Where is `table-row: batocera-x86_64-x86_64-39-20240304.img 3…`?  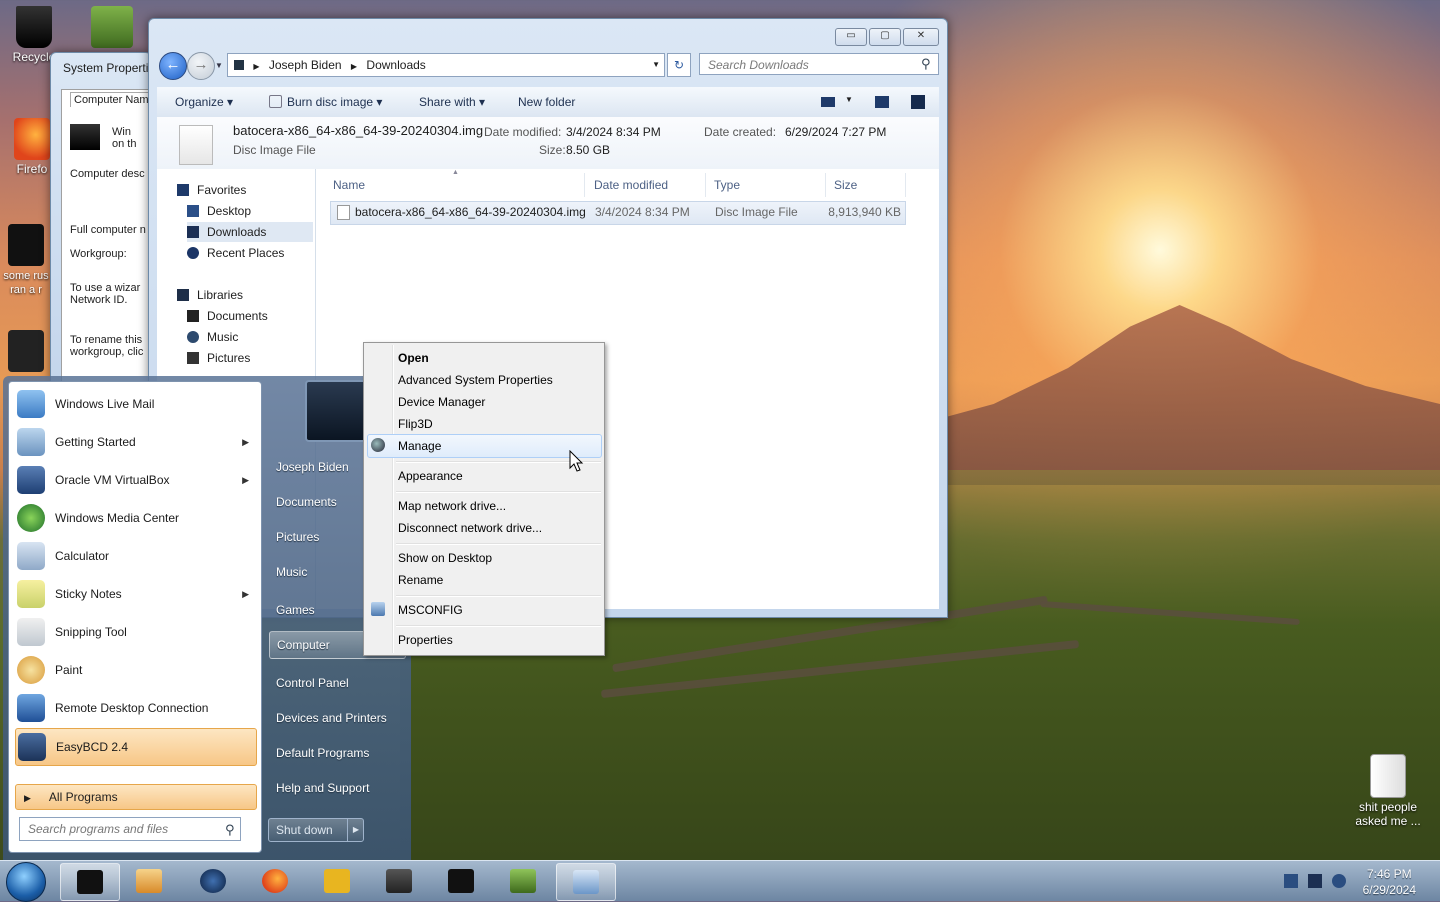
table-row: batocera-x86_64-x86_64-39-20240304.img 3… is located at coordinates (618, 213).